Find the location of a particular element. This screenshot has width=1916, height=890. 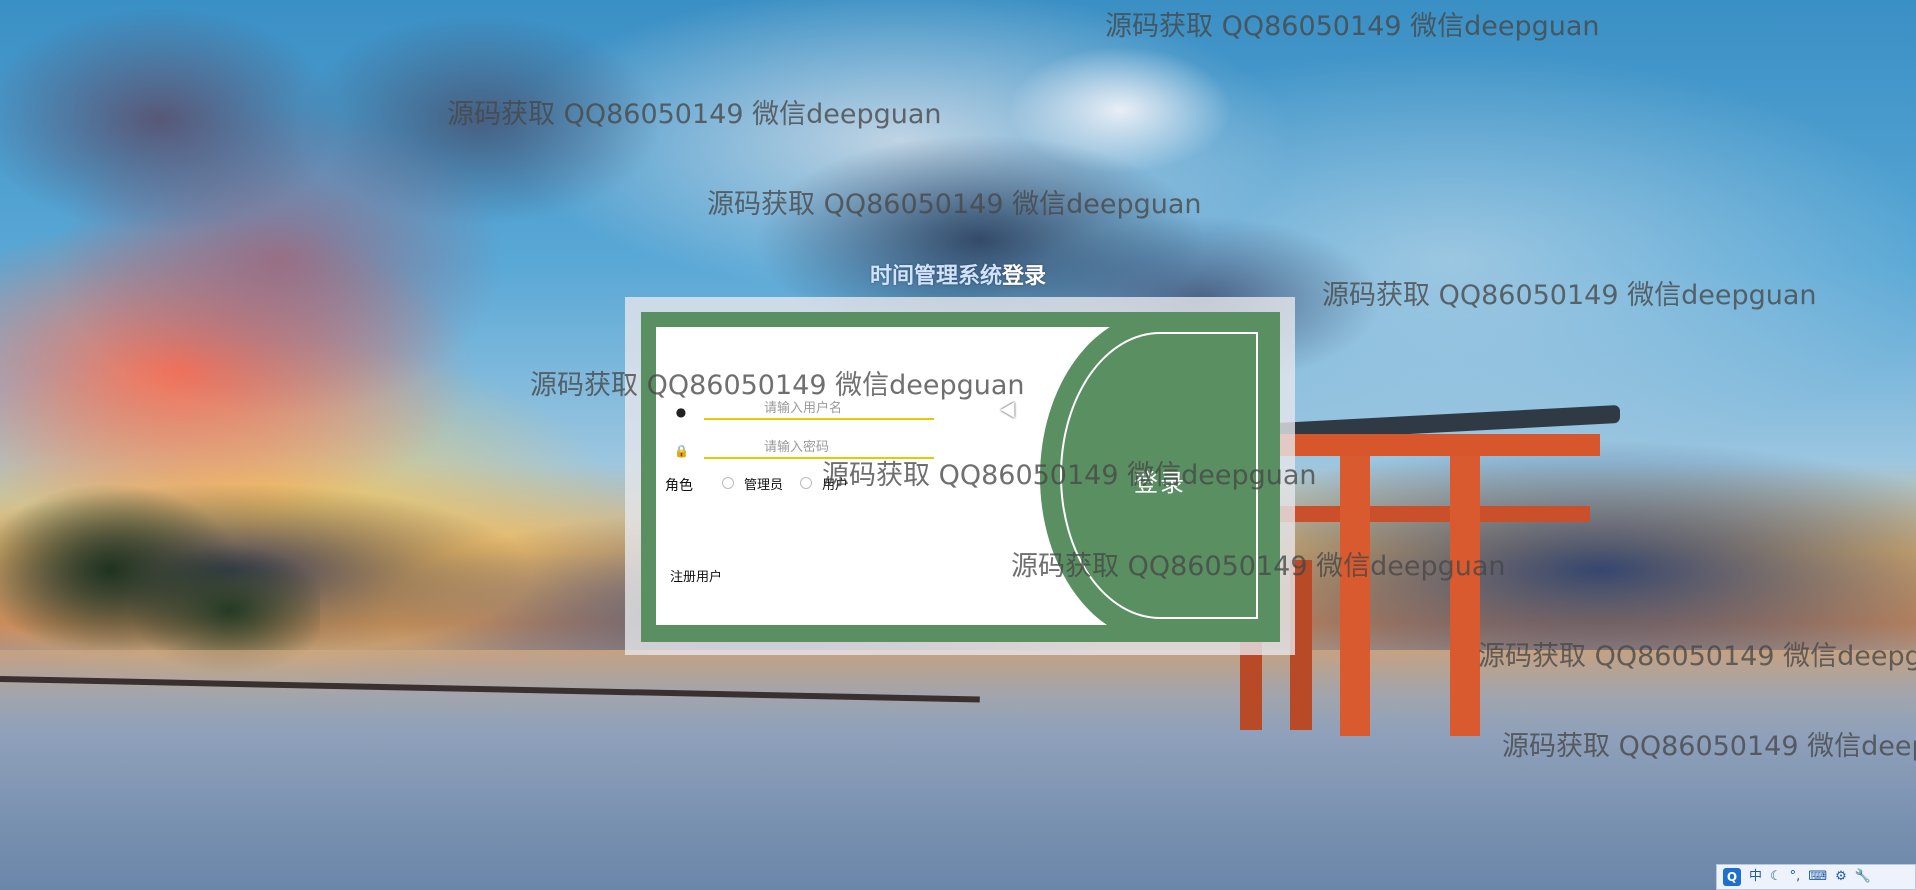

ime-toolbar: Q 中 ☾ °, ⌨ ⚙ 🔧 is located at coordinates (1816, 877).